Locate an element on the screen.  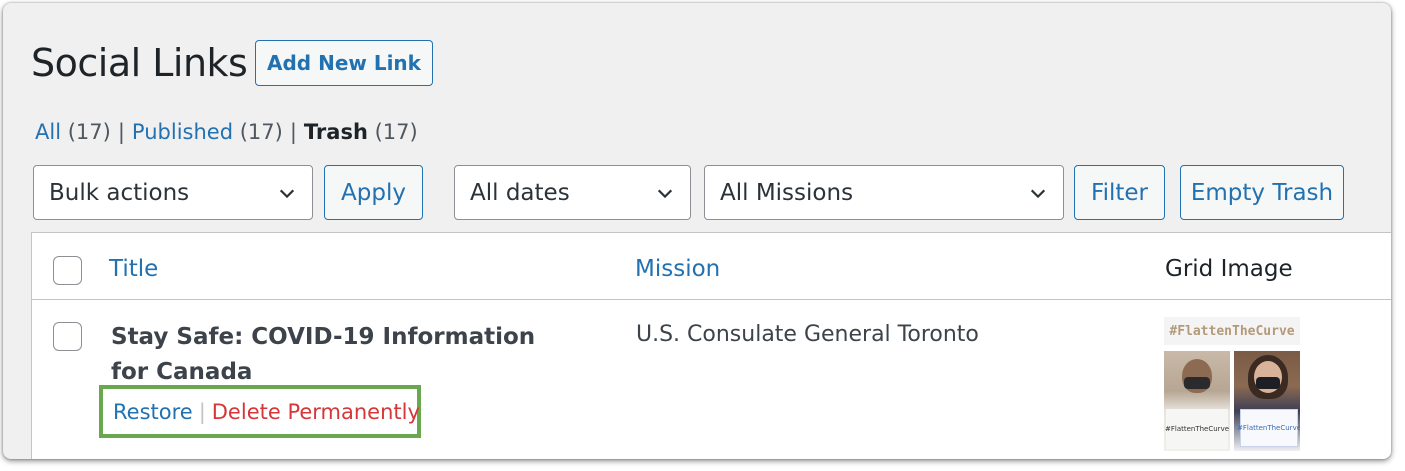
view-published-label: Published is located at coordinates (182, 132).